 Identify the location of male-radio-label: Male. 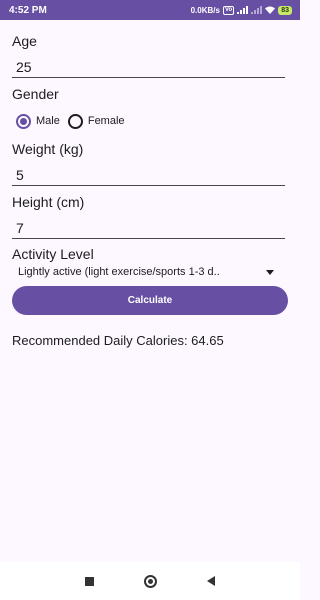
(48, 121).